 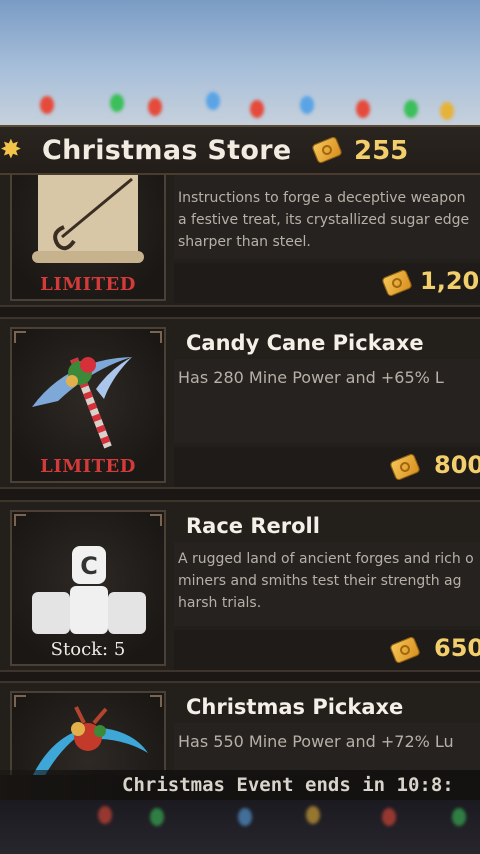 What do you see at coordinates (457, 465) in the screenshot?
I see `item-price: 800` at bounding box center [457, 465].